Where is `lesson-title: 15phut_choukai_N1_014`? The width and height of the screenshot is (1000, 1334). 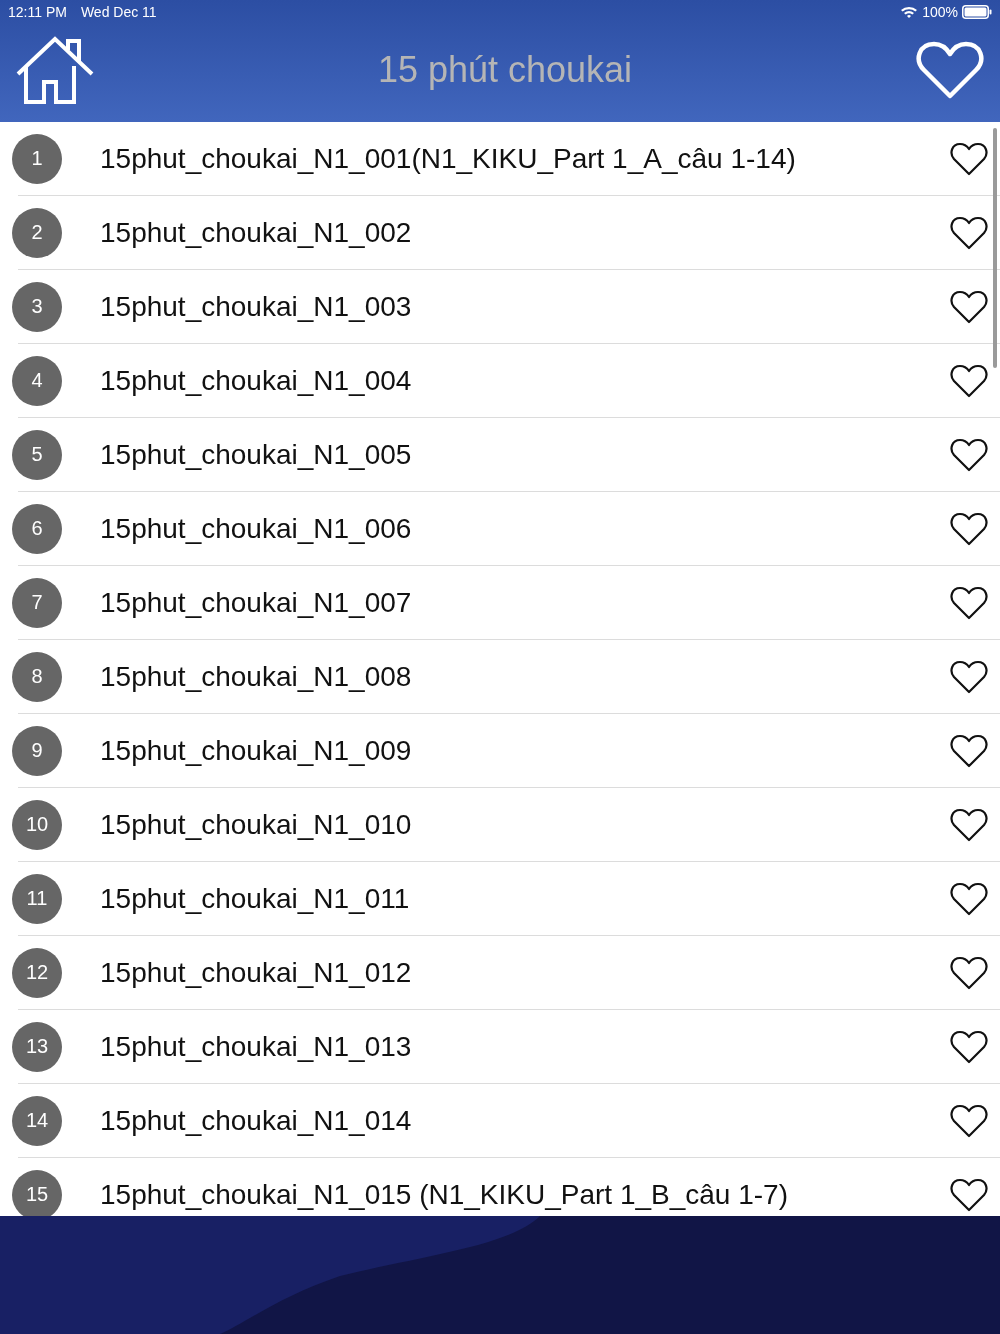
lesson-title: 15phut_choukai_N1_014 is located at coordinates (525, 1120).